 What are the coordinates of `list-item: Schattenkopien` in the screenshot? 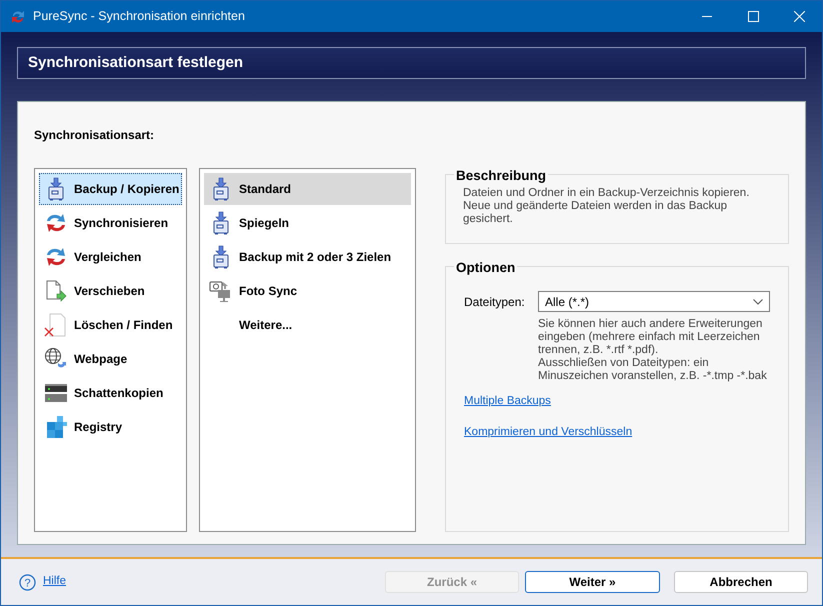 It's located at (110, 393).